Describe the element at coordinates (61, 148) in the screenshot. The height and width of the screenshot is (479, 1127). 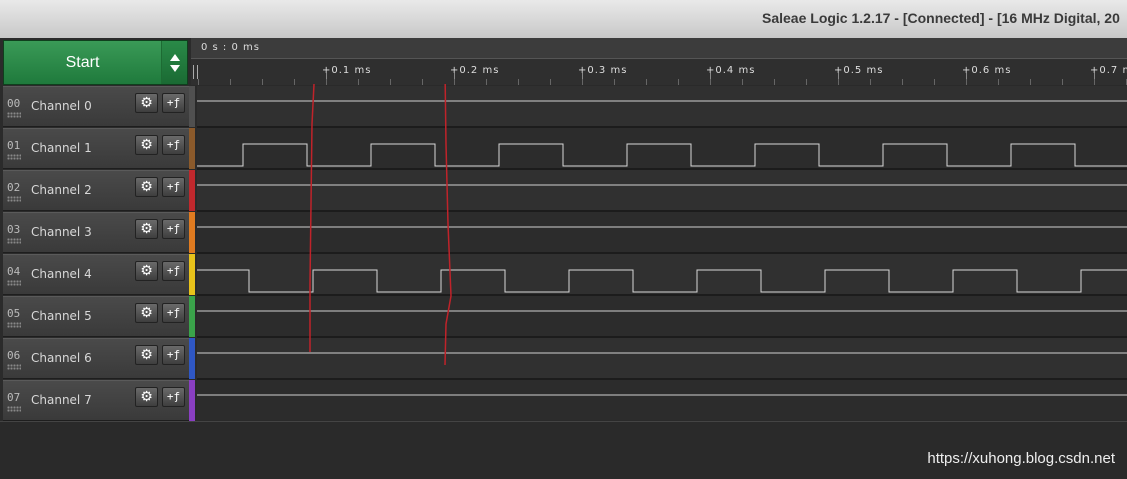
I see `channel-name: Channel 1` at that location.